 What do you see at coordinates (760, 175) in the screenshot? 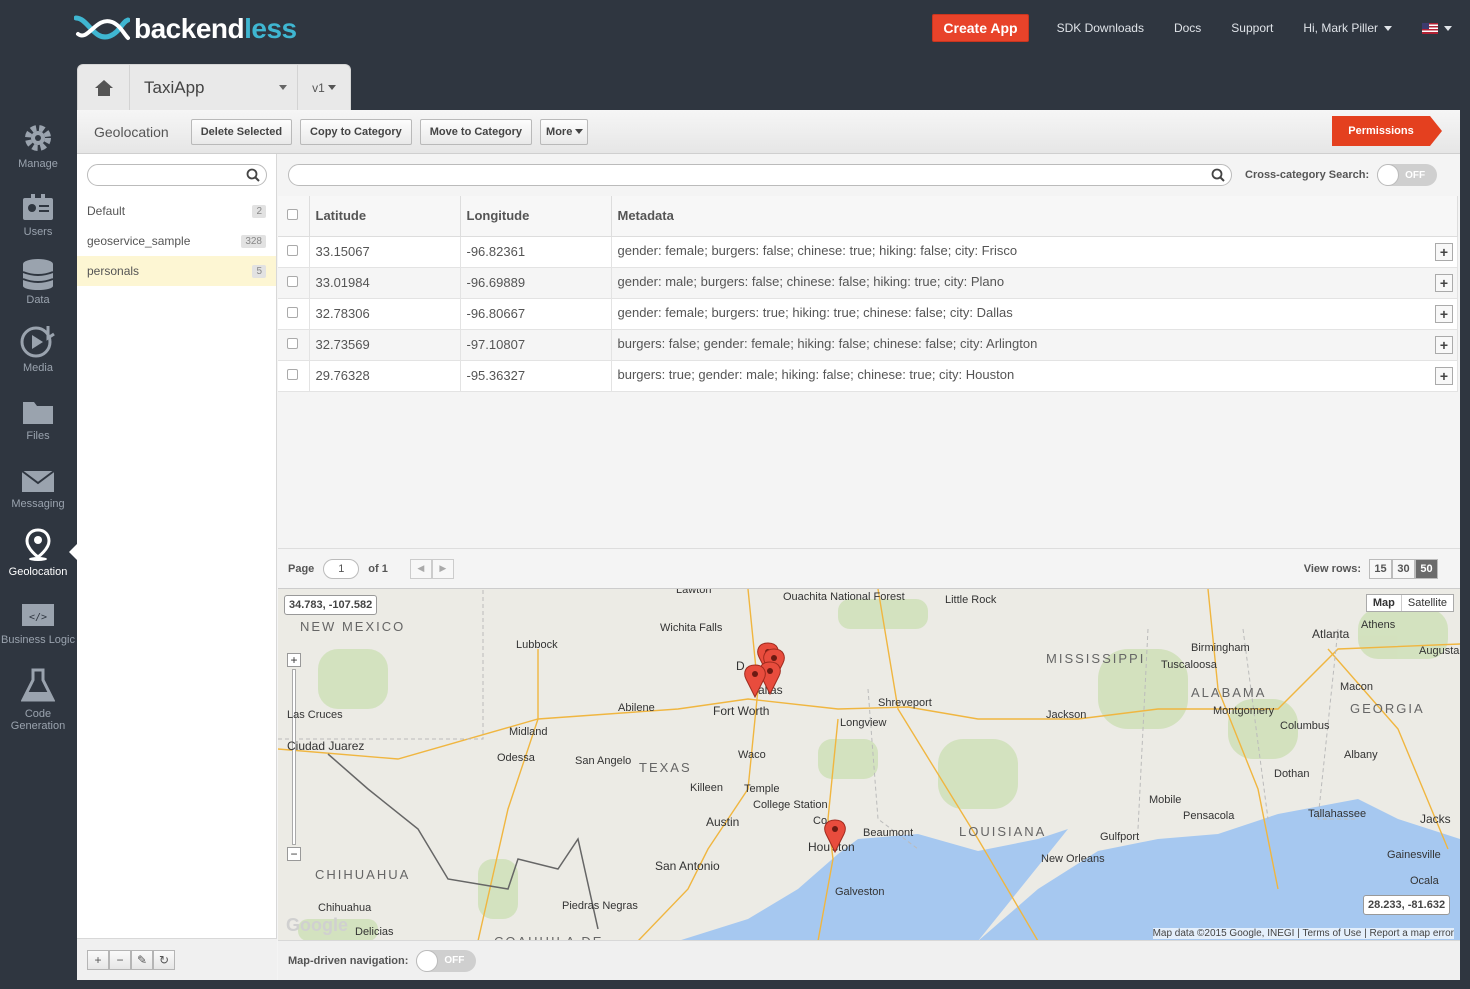
I see `geopoint-search-input` at bounding box center [760, 175].